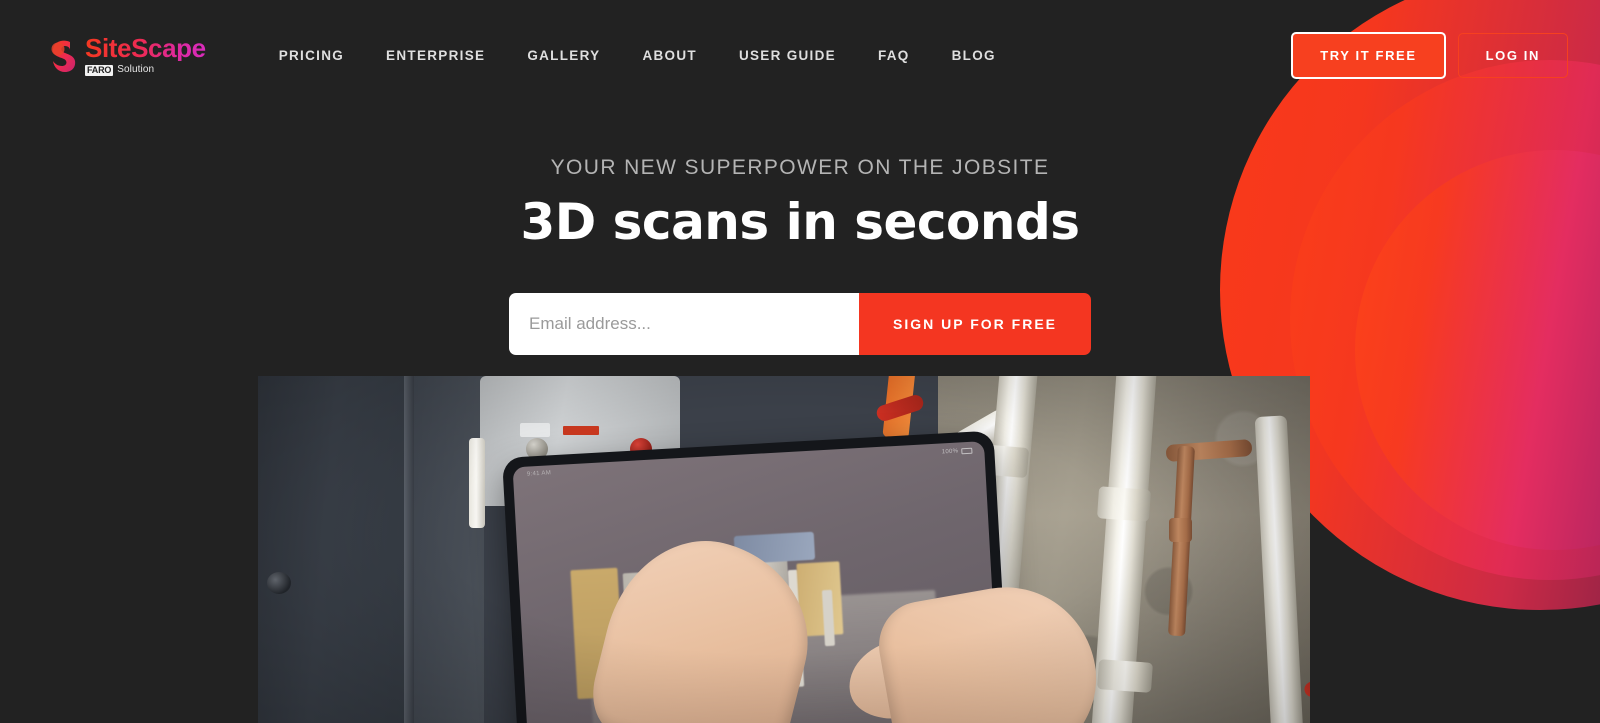  I want to click on nav-item-faq: FAQ, so click(894, 55).